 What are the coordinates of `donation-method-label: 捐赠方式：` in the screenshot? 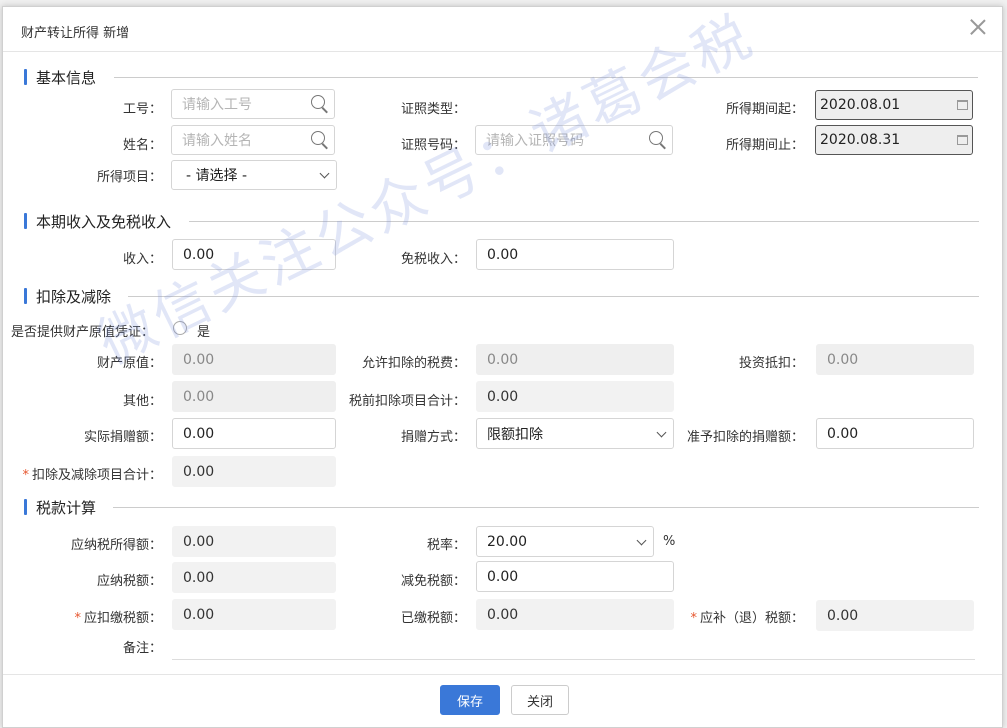 It's located at (433, 437).